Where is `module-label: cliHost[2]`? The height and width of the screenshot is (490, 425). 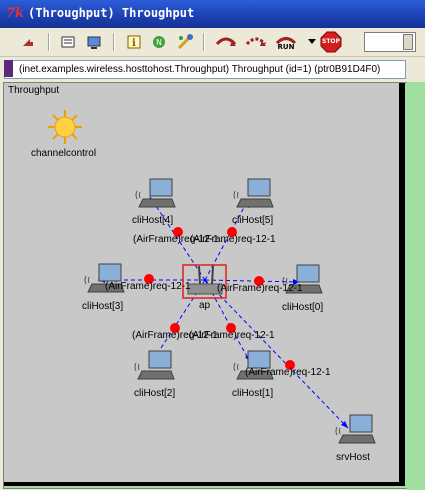 module-label: cliHost[2] is located at coordinates (155, 393).